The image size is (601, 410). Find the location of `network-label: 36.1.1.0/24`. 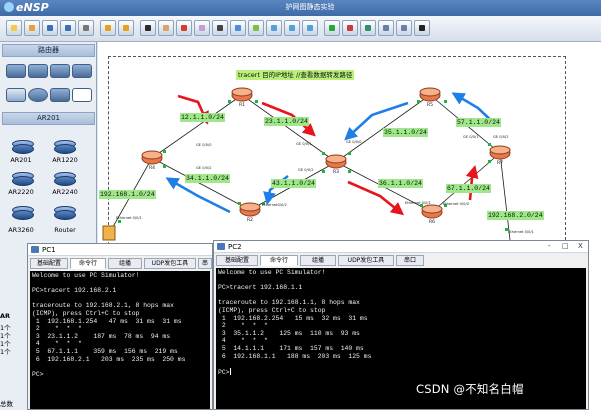

network-label: 36.1.1.0/24 is located at coordinates (400, 183).